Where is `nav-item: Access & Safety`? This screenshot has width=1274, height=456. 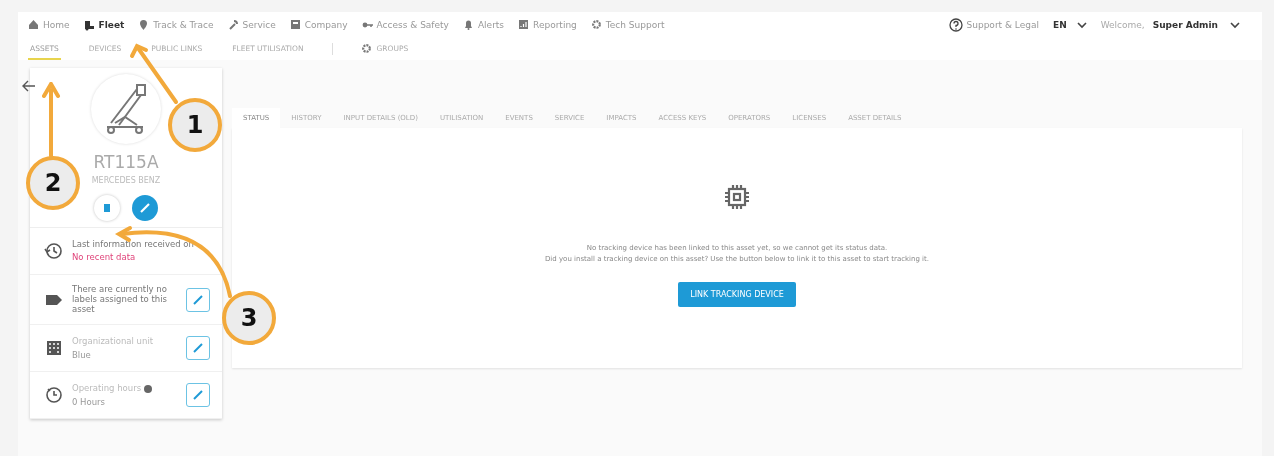
nav-item: Access & Safety is located at coordinates (405, 25).